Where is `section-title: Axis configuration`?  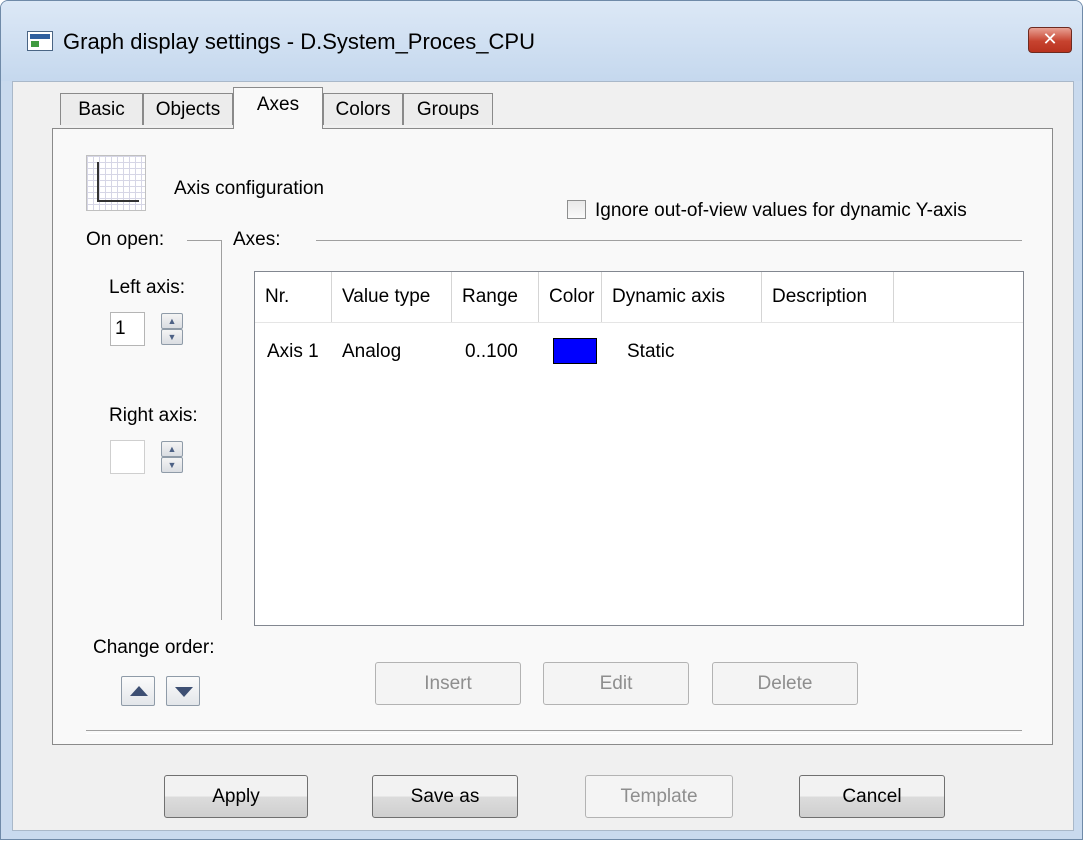
section-title: Axis configuration is located at coordinates (249, 188).